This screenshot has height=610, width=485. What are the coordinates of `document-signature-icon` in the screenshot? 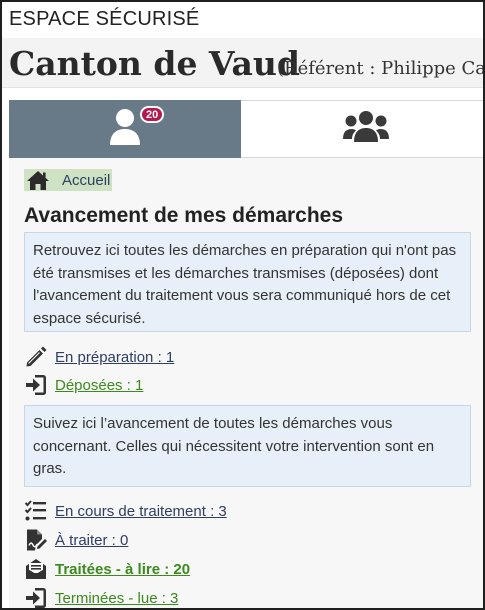 It's located at (36, 540).